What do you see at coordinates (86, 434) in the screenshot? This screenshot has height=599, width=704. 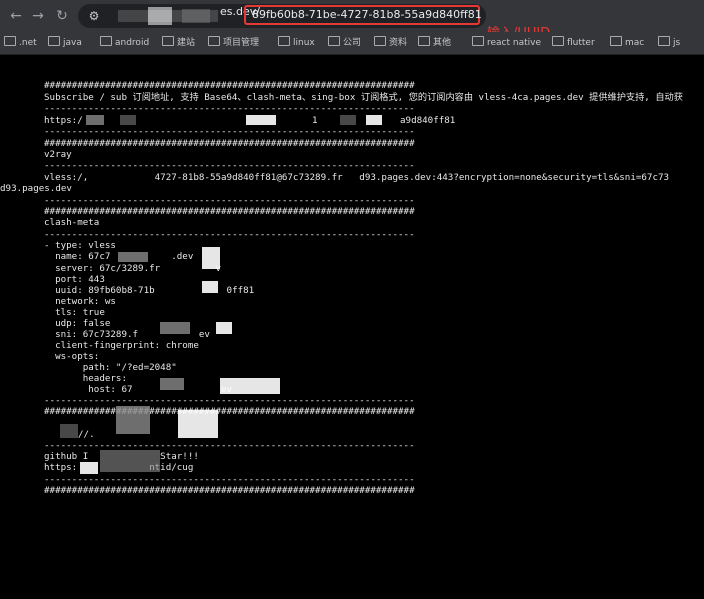 I see `footer-line: //.` at bounding box center [86, 434].